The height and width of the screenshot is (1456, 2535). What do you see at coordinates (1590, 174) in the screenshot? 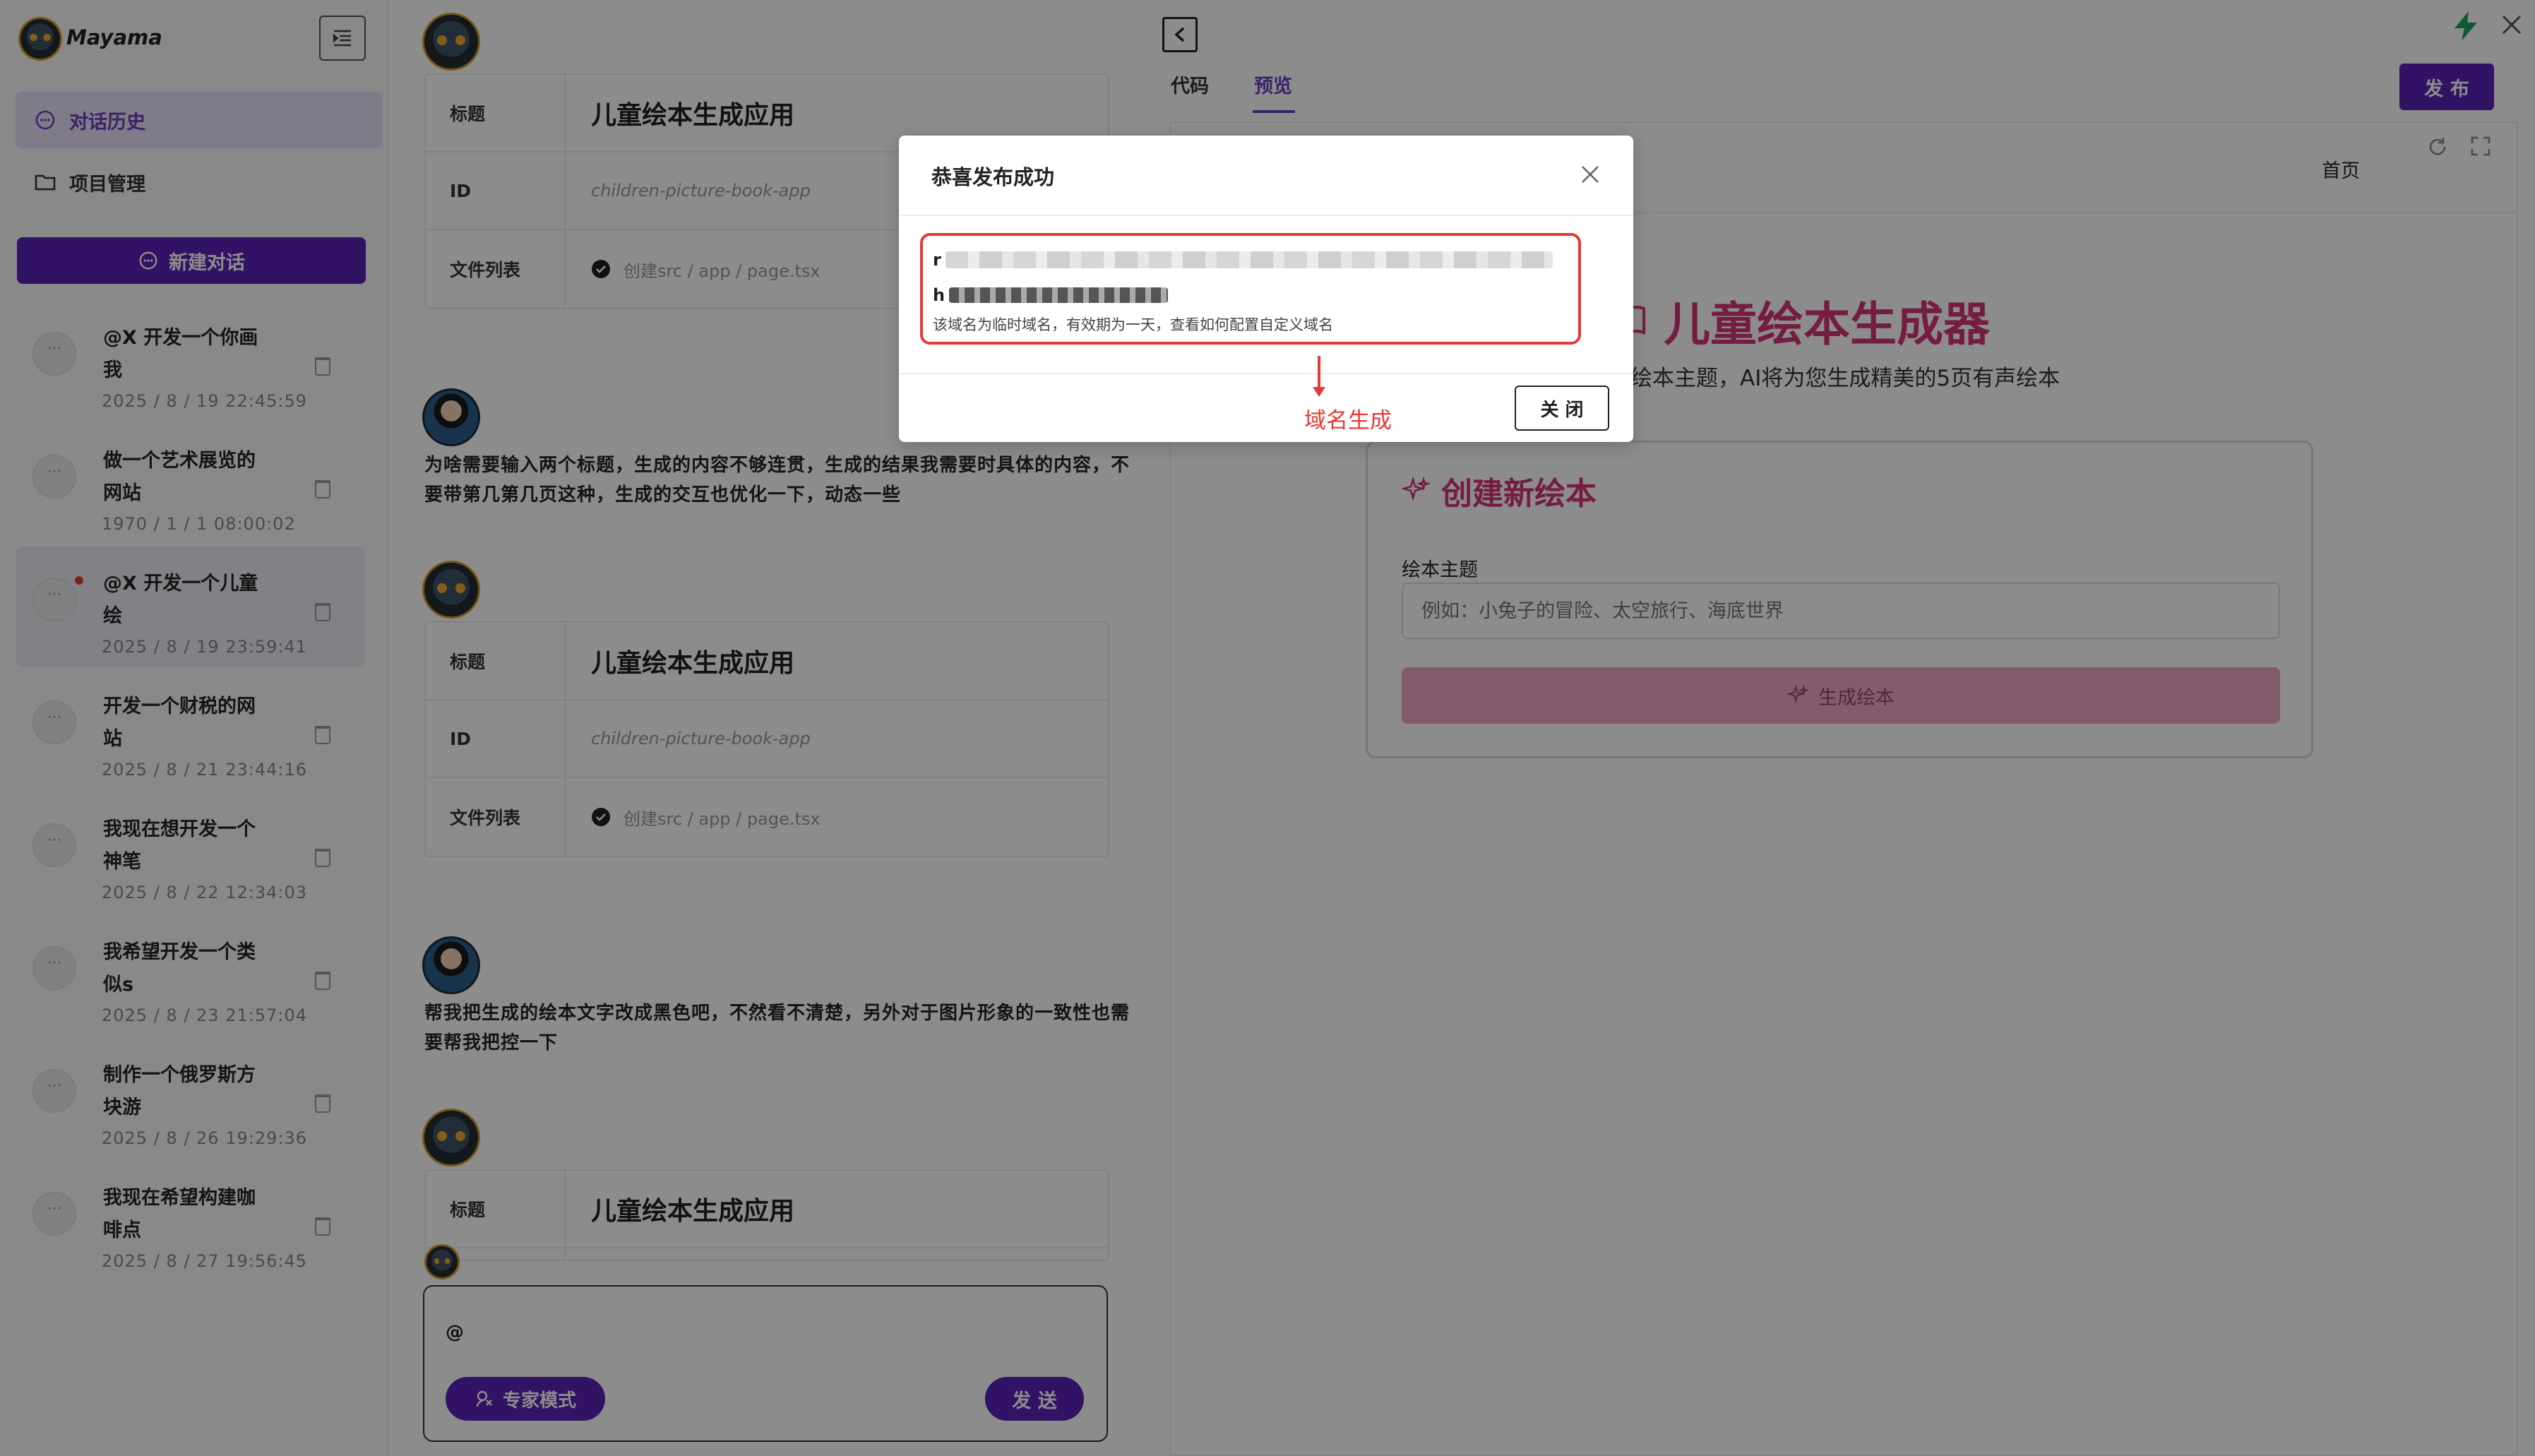
I see `close-icon` at bounding box center [1590, 174].